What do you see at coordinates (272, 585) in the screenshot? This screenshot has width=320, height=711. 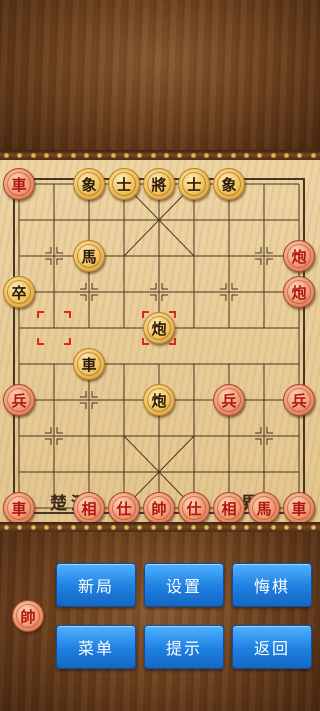 I see `undo-button: 悔棋` at bounding box center [272, 585].